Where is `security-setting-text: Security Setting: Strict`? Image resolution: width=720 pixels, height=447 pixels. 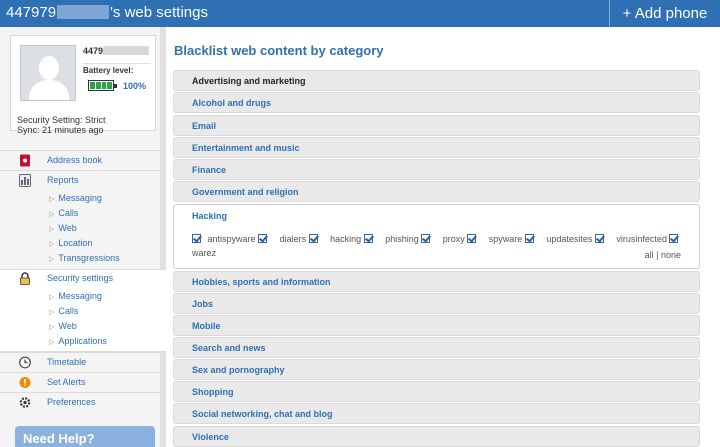
security-setting-text: Security Setting: Strict is located at coordinates (61, 120).